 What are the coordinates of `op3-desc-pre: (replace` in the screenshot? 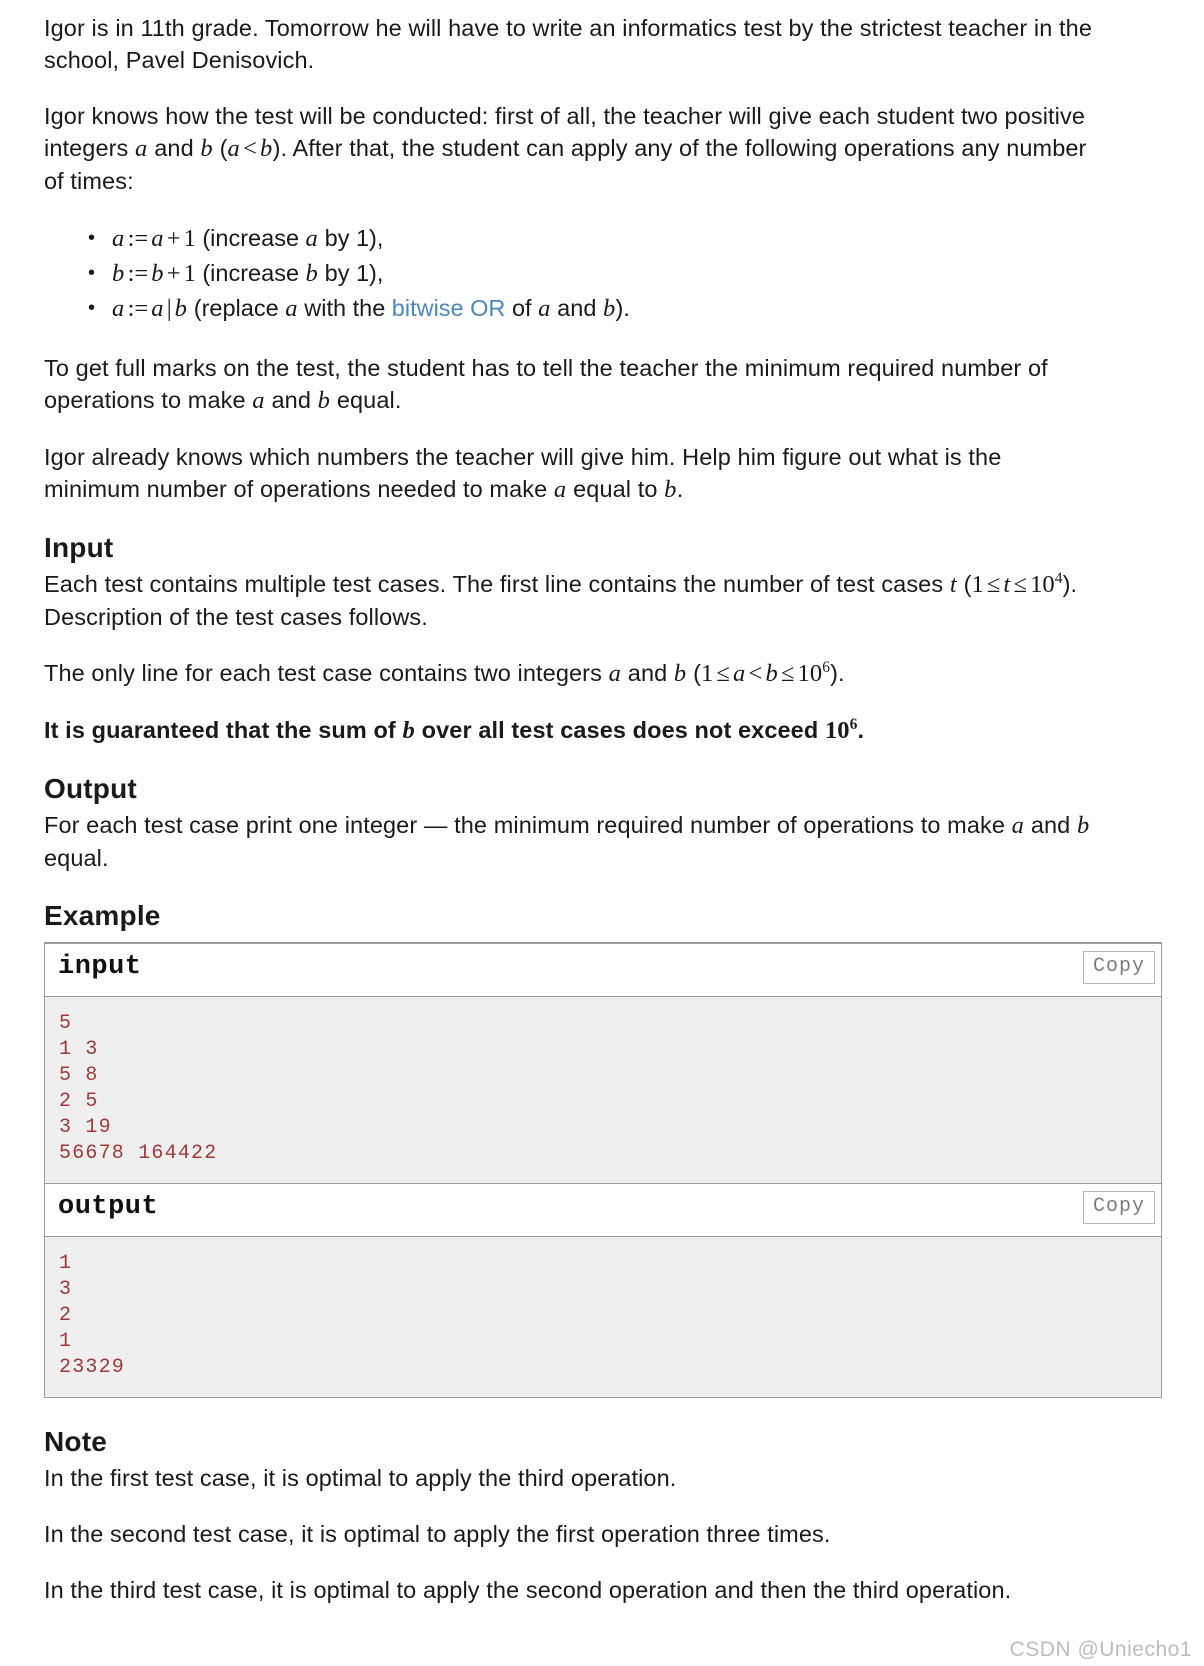 It's located at (236, 308).